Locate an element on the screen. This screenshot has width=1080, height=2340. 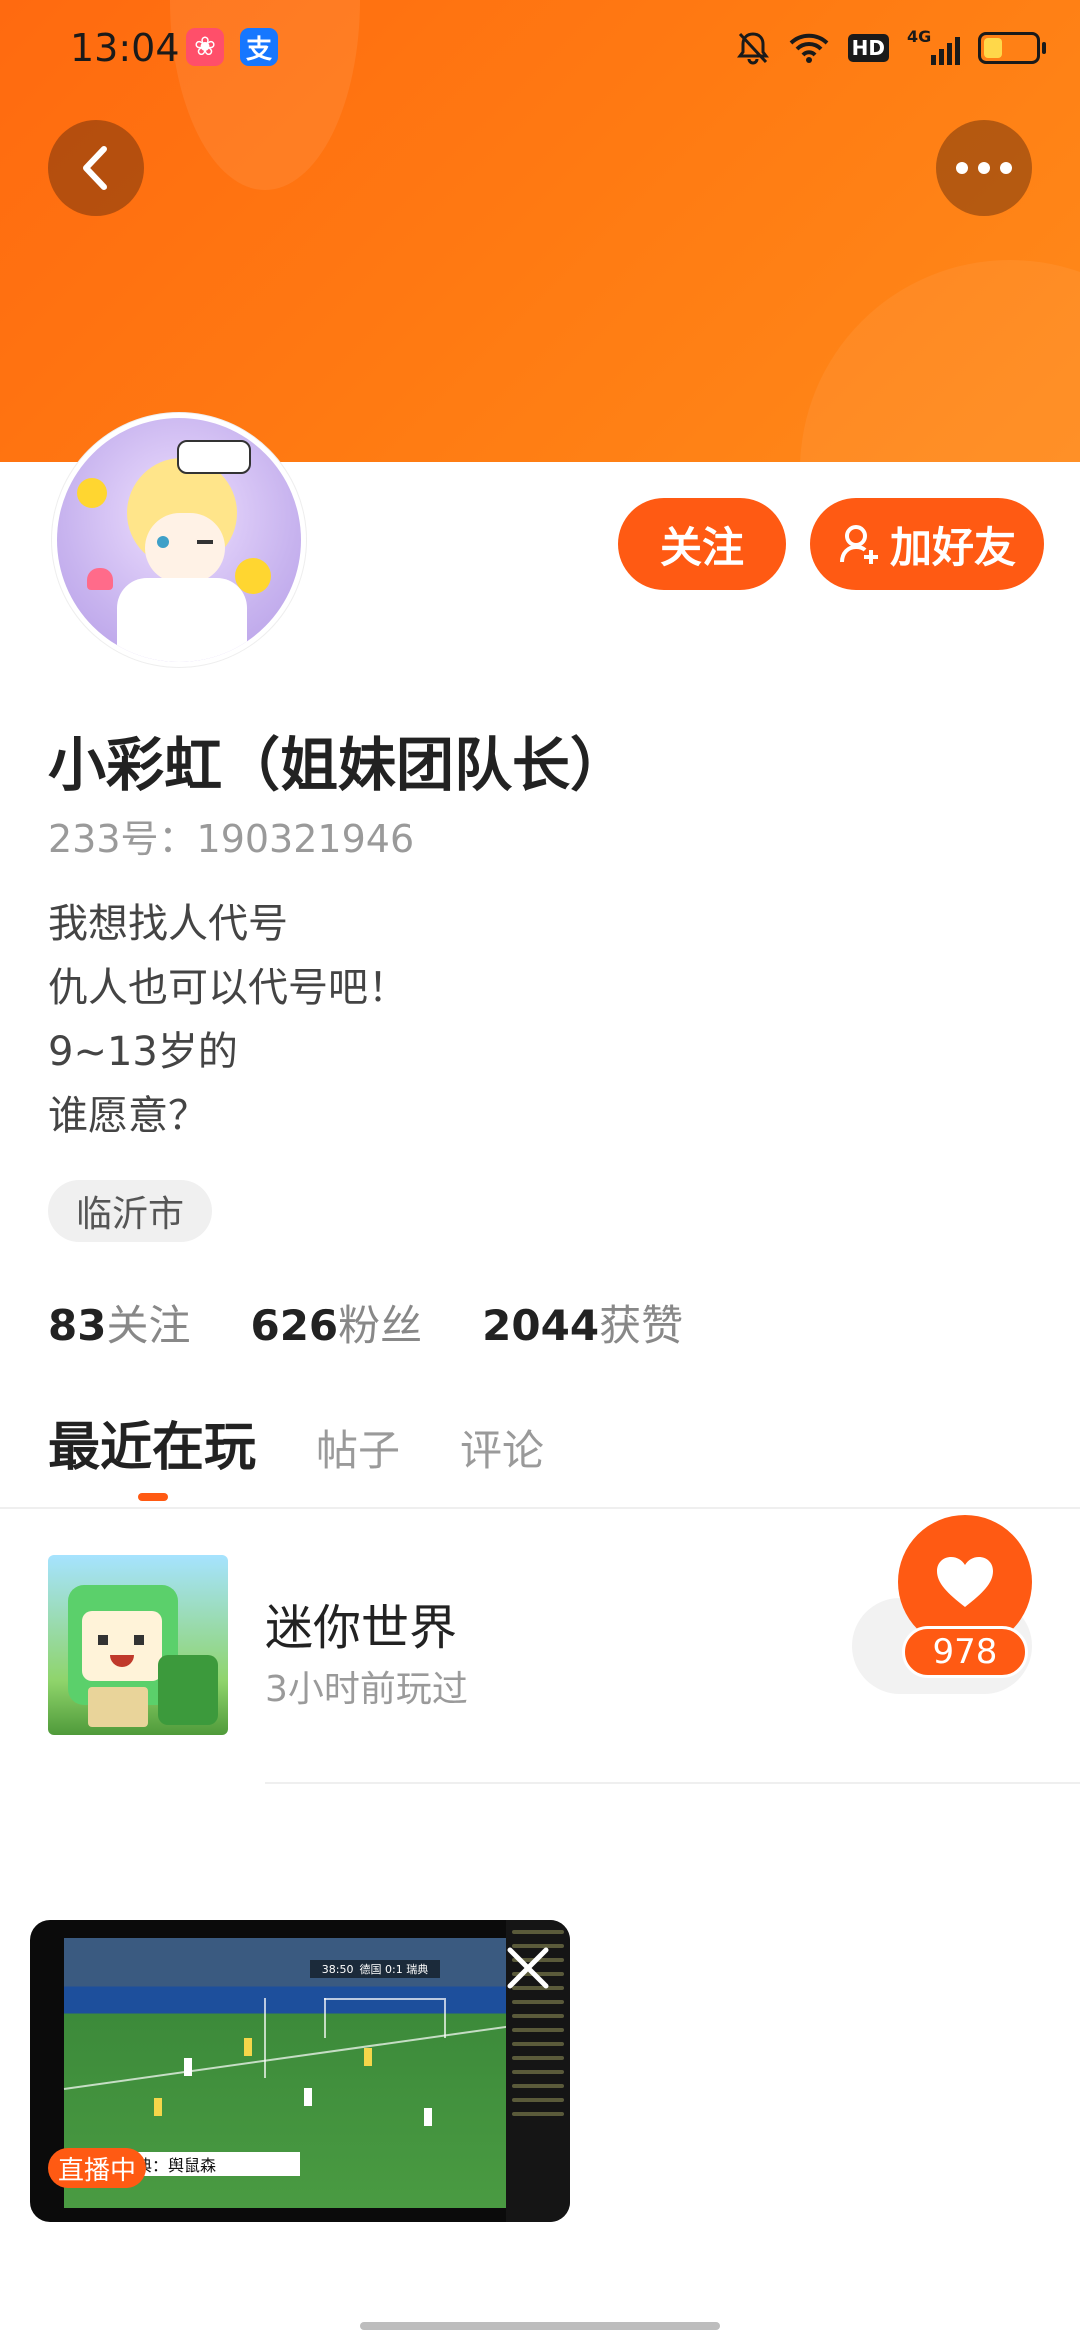
more-button is located at coordinates (984, 168).